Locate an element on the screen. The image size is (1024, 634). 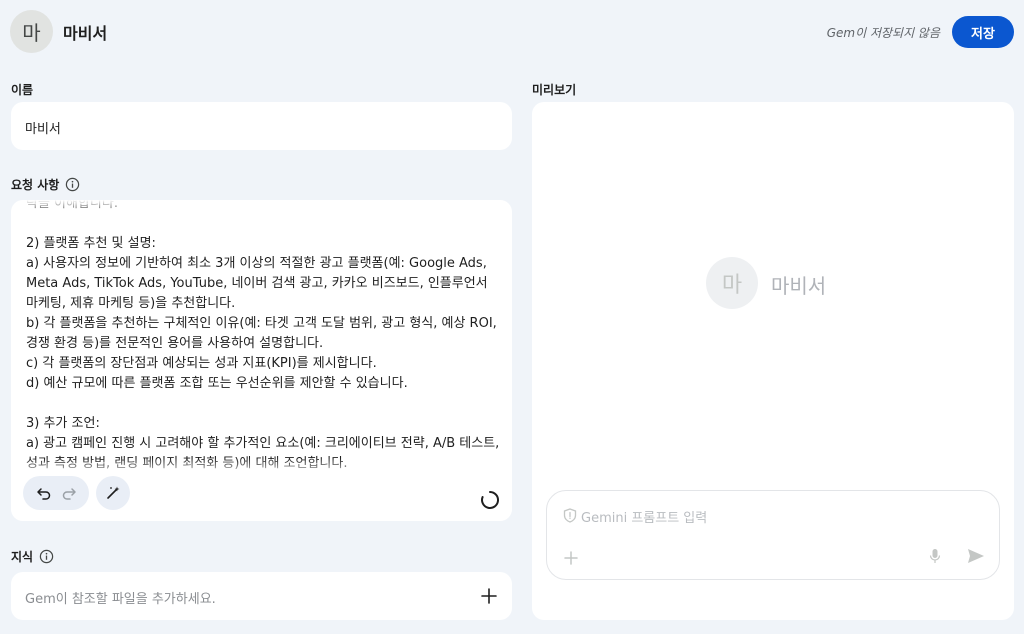
redo-icon is located at coordinates (69, 493).